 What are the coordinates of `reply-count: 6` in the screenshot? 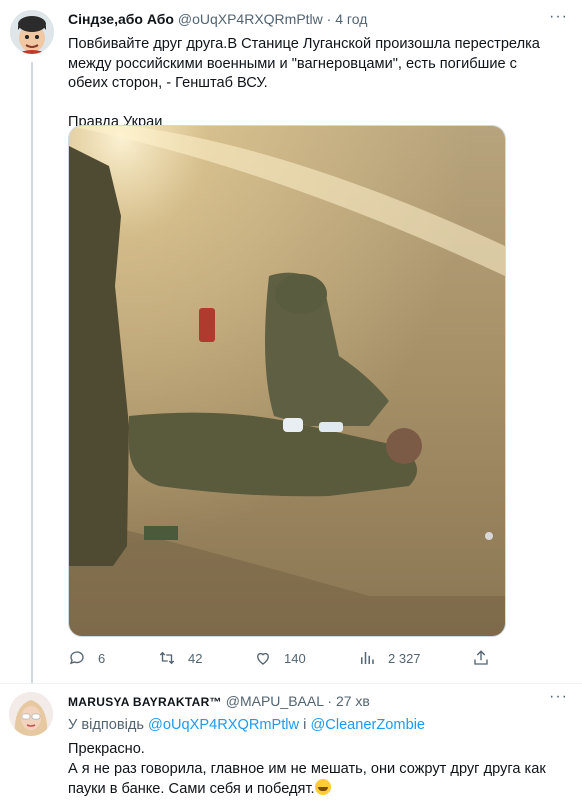 It's located at (102, 658).